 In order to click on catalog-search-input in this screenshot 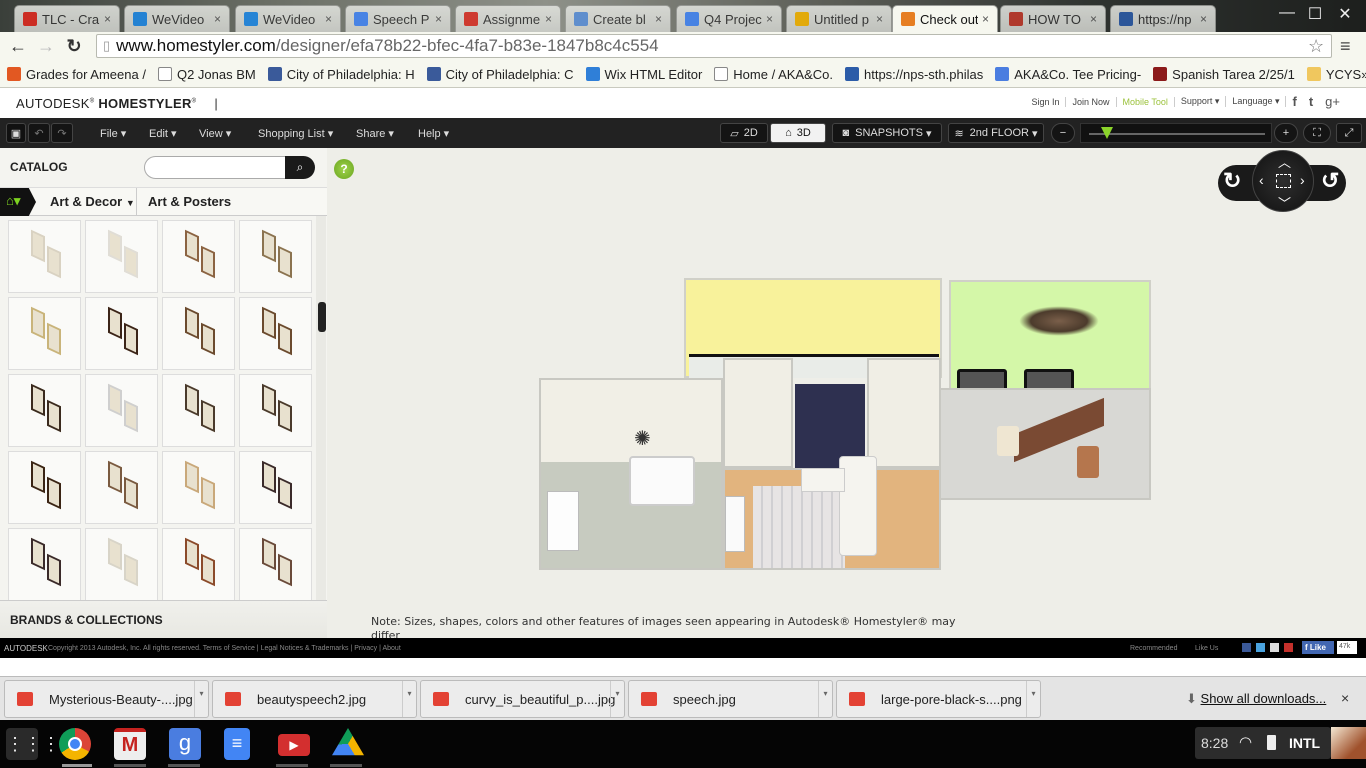, I will do `click(216, 167)`.